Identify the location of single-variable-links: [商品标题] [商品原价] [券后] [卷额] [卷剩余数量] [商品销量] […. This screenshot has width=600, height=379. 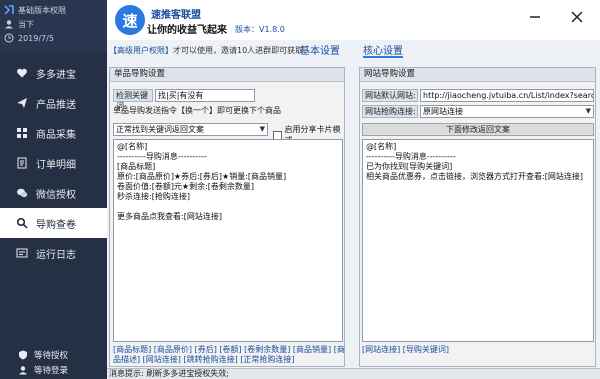
(229, 355).